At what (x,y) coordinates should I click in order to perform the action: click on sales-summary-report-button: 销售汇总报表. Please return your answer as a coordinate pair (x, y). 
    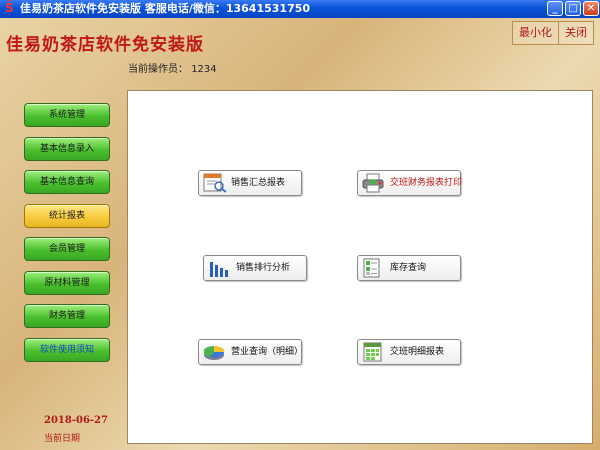
    Looking at the image, I should click on (250, 183).